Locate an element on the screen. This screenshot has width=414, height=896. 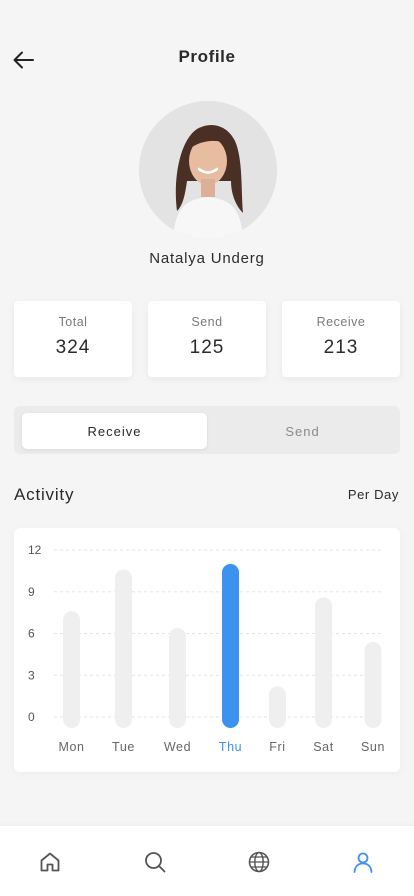
stat-card-total: Total 324 is located at coordinates (73, 339).